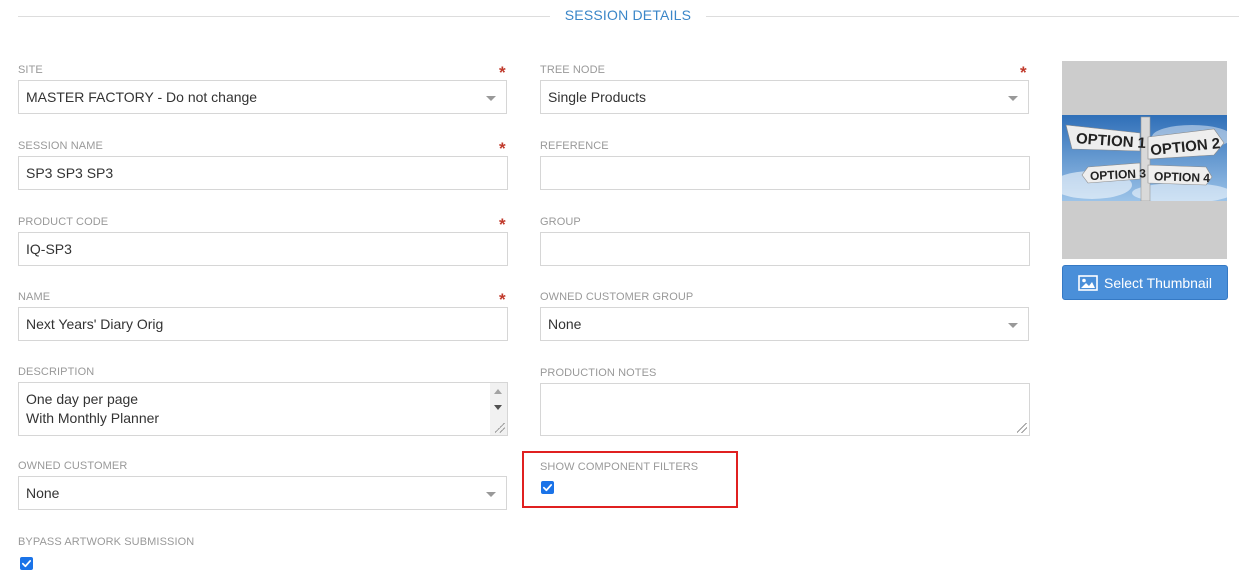 The height and width of the screenshot is (584, 1244). What do you see at coordinates (262, 493) in the screenshot?
I see `owned-customer-select: None` at bounding box center [262, 493].